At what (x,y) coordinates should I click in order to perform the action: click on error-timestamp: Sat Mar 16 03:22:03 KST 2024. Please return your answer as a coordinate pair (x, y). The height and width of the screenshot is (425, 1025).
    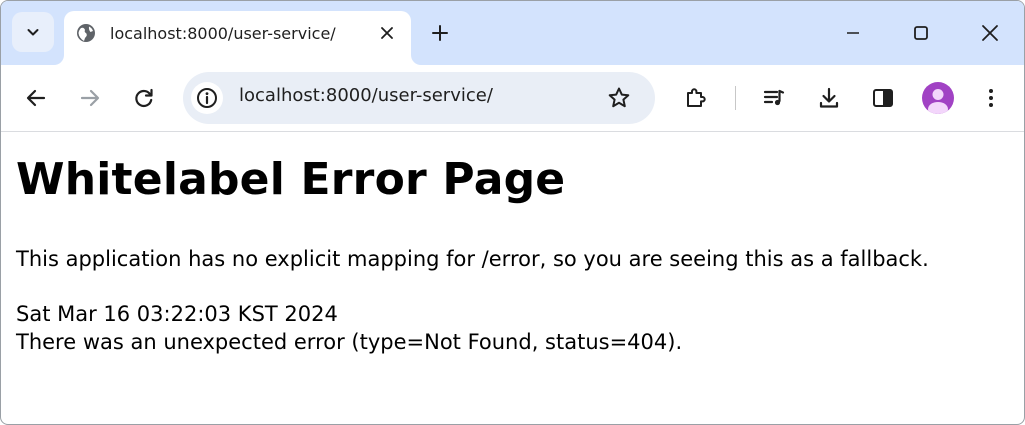
    Looking at the image, I should click on (177, 314).